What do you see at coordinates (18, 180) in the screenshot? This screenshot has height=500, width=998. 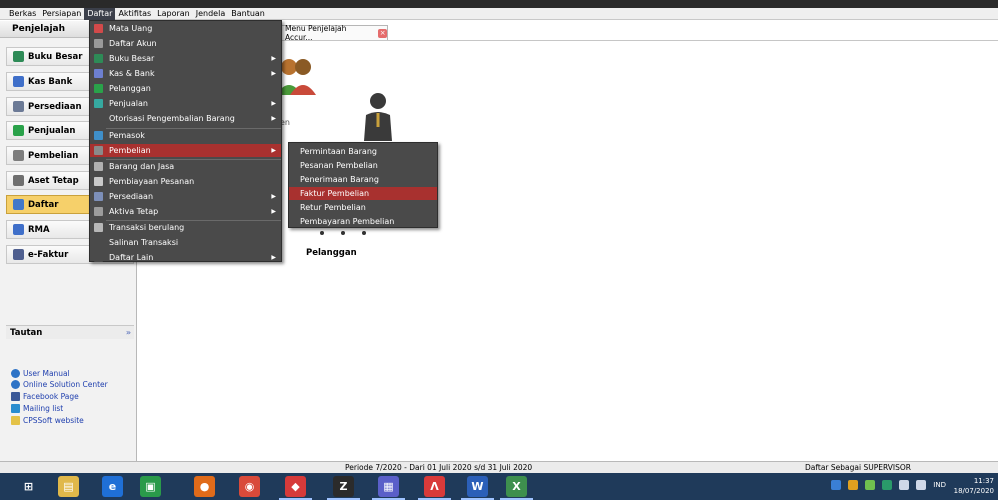 I see `house-icon` at bounding box center [18, 180].